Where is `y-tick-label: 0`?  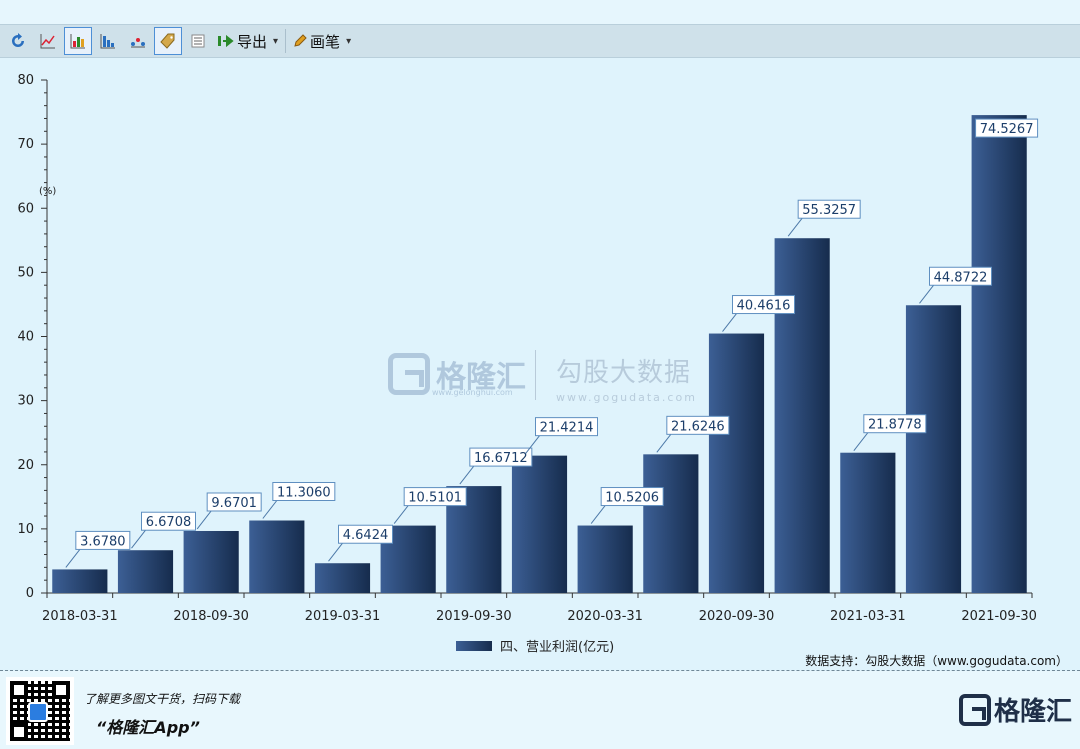
y-tick-label: 0 is located at coordinates (30, 593).